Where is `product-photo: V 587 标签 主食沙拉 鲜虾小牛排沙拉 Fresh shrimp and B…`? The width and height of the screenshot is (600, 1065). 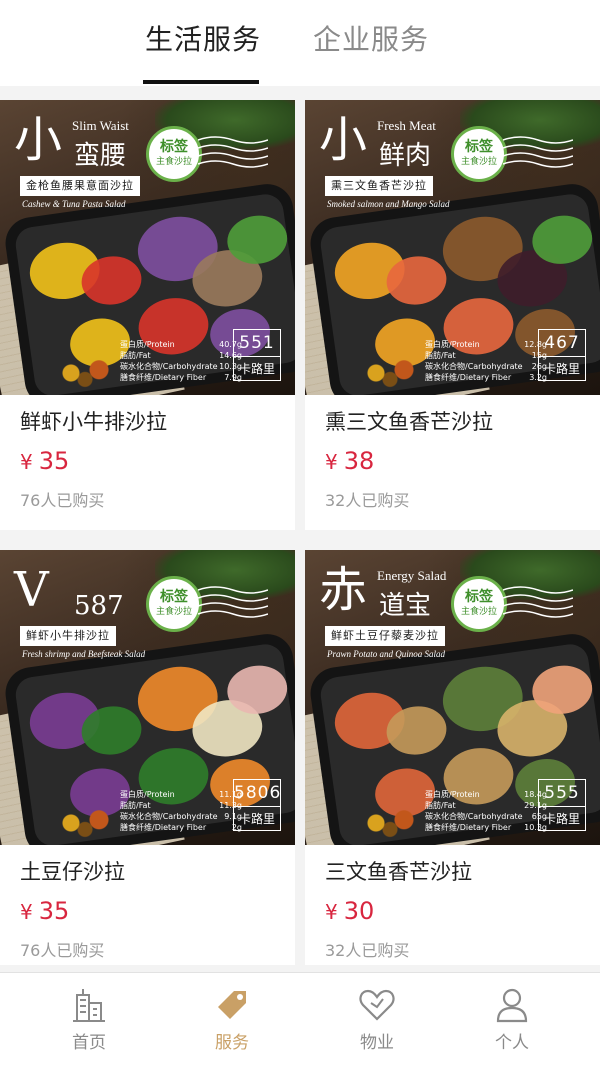
product-photo: V 587 标签 主食沙拉 鲜虾小牛排沙拉 Fresh shrimp and B… is located at coordinates (147, 697).